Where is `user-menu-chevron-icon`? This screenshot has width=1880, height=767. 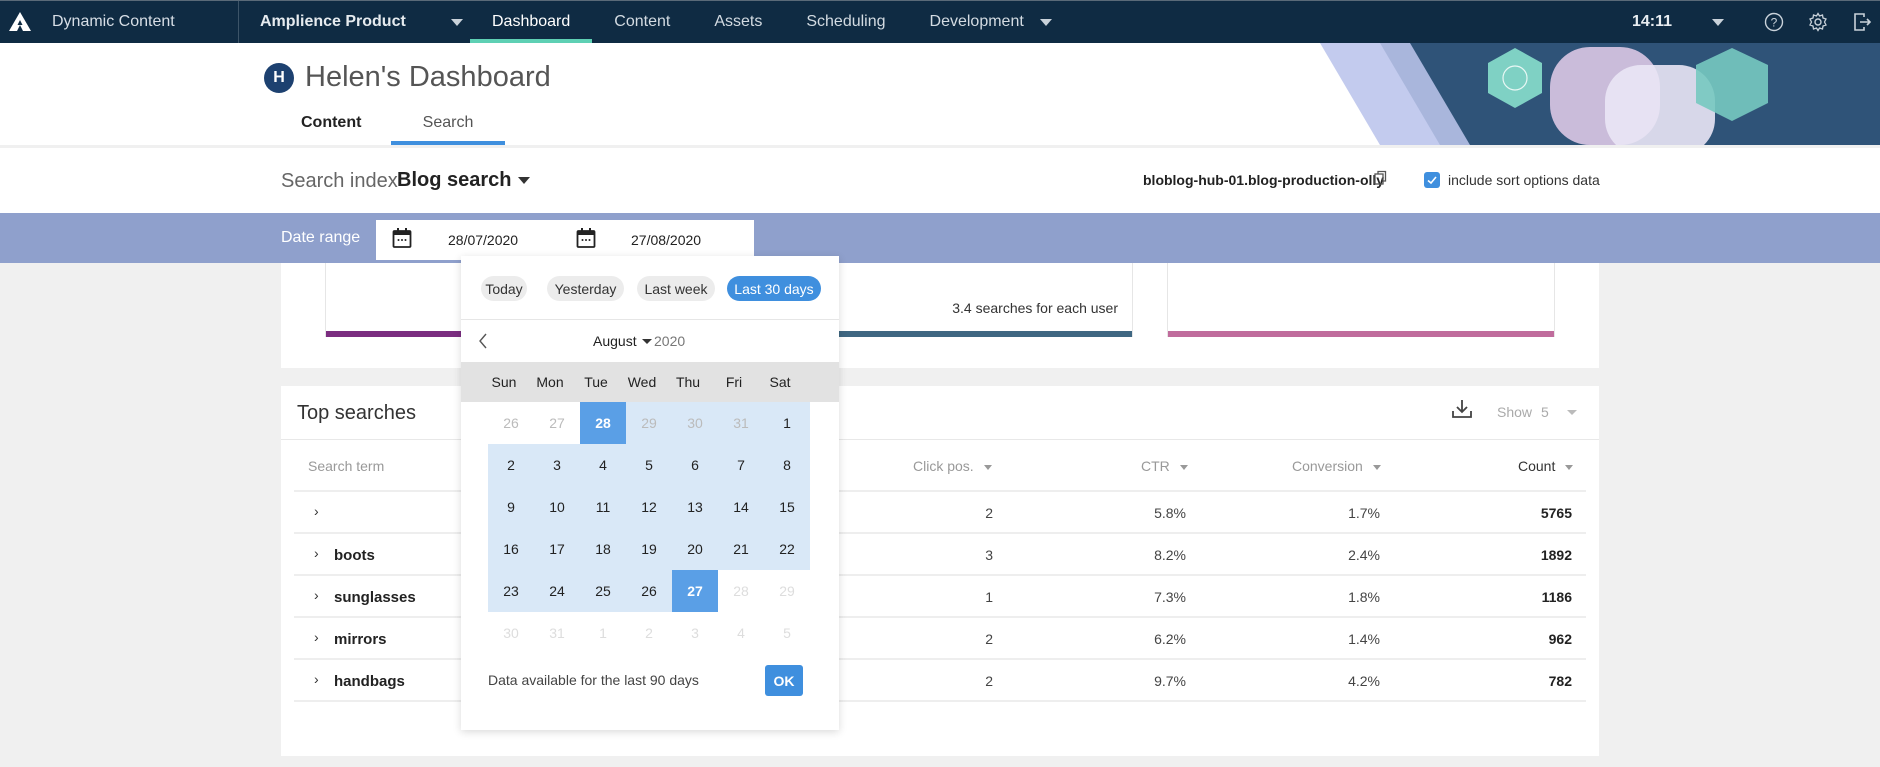
user-menu-chevron-icon is located at coordinates (1718, 22).